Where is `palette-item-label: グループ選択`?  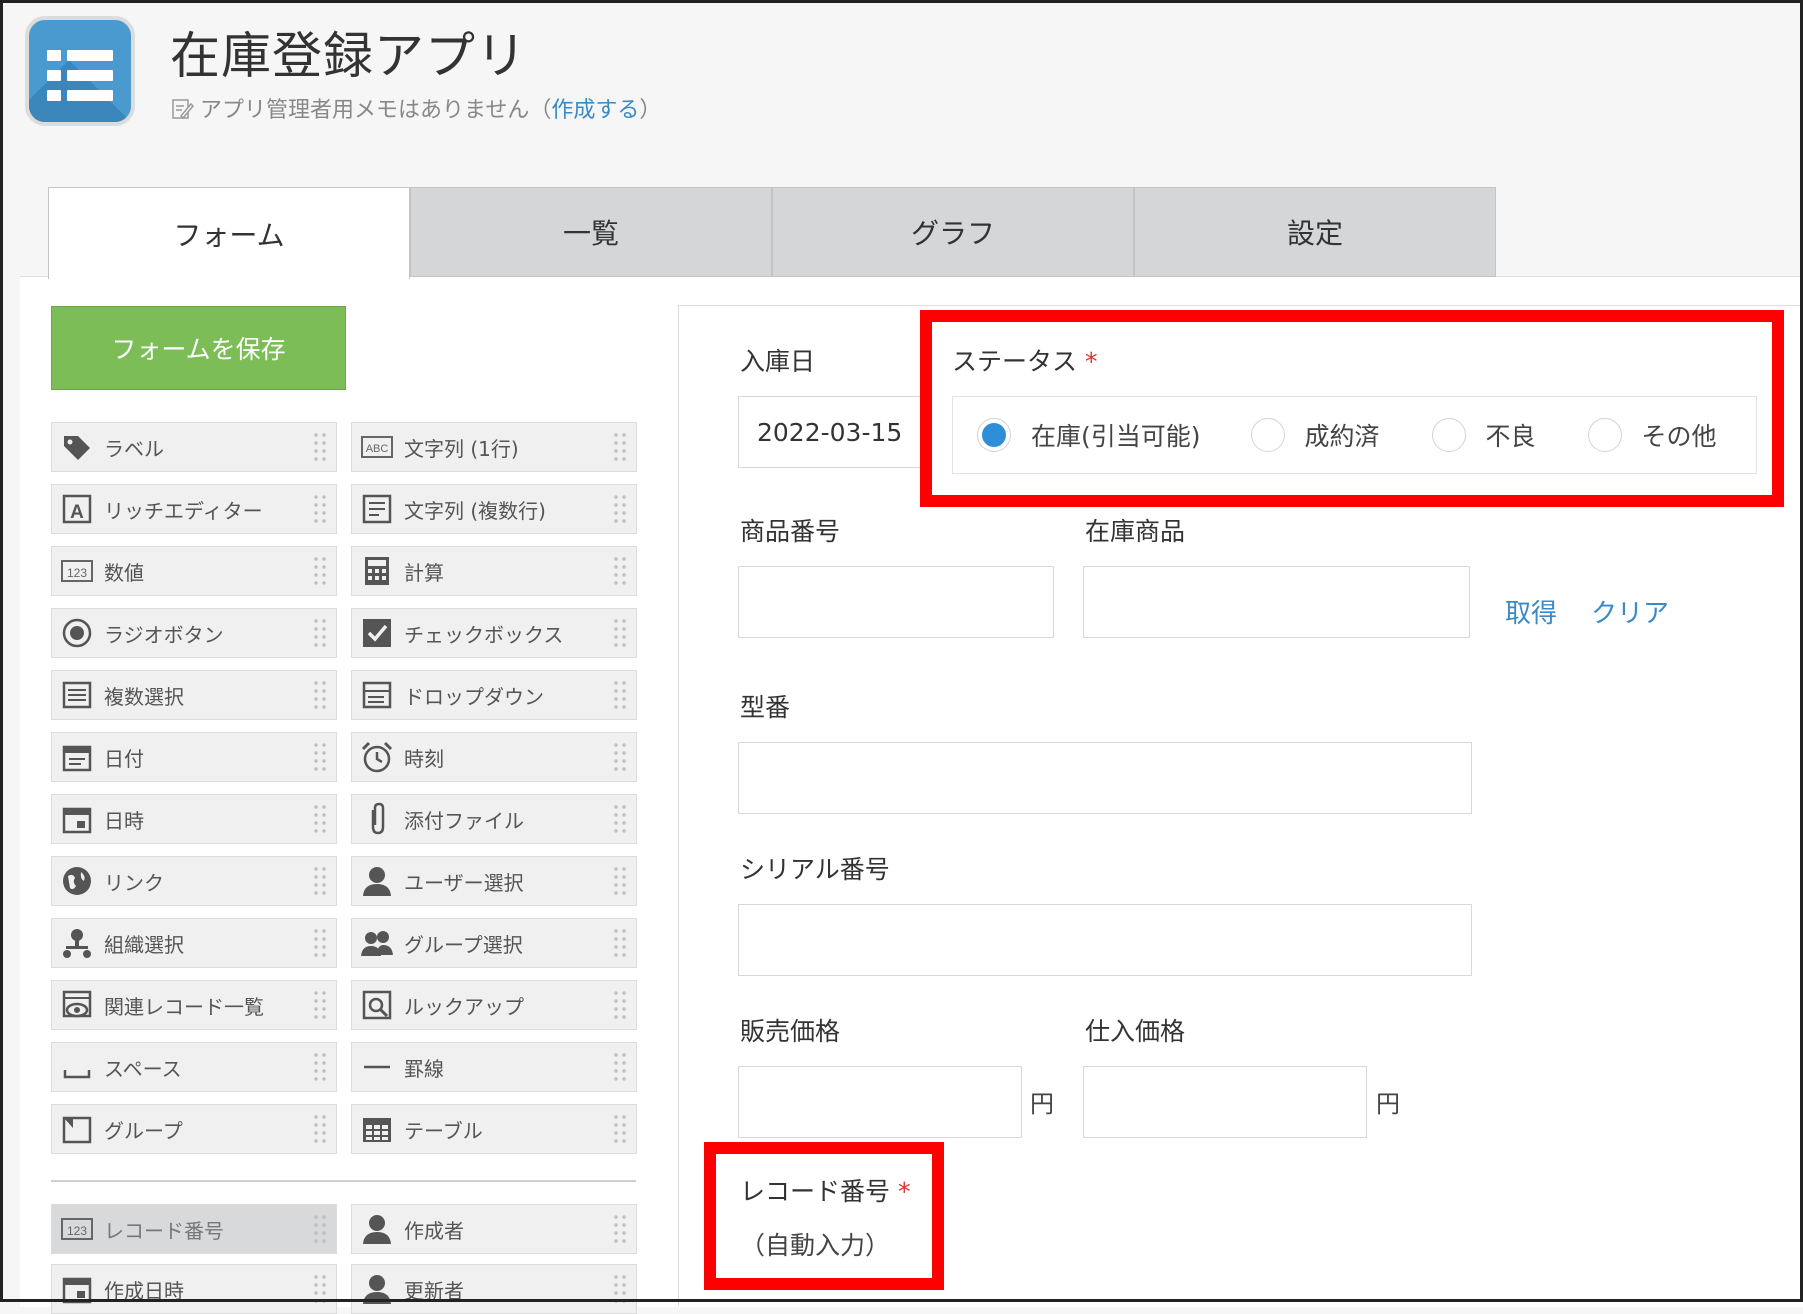
palette-item-label: グループ選択 is located at coordinates (463, 944).